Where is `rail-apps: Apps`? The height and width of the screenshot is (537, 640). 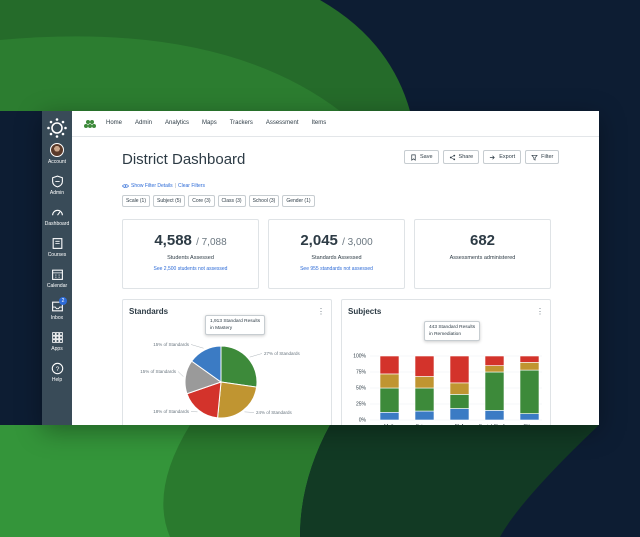 rail-apps: Apps is located at coordinates (57, 341).